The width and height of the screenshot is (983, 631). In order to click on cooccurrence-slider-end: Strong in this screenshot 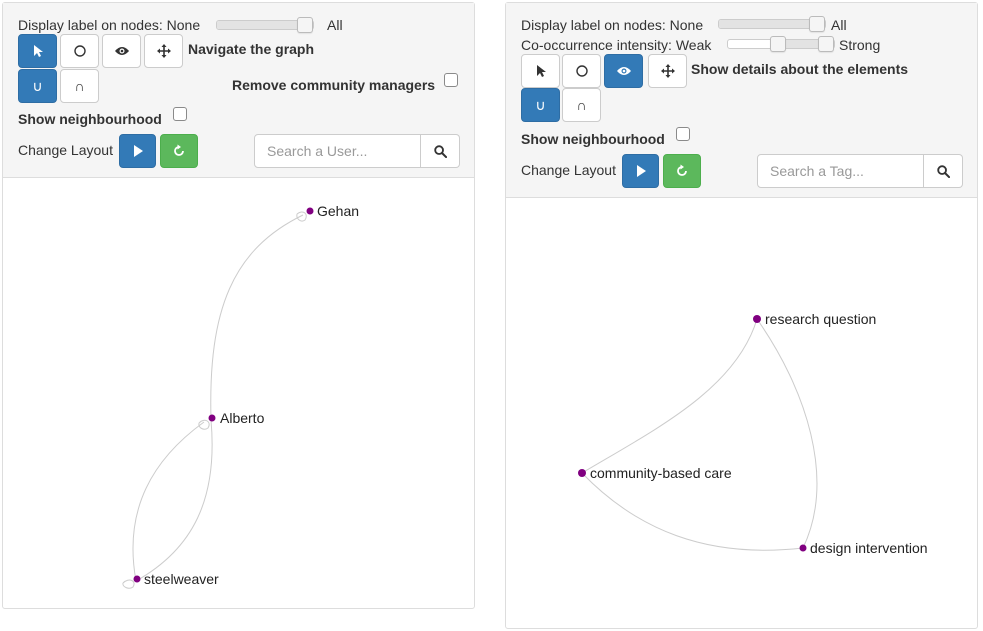, I will do `click(860, 45)`.